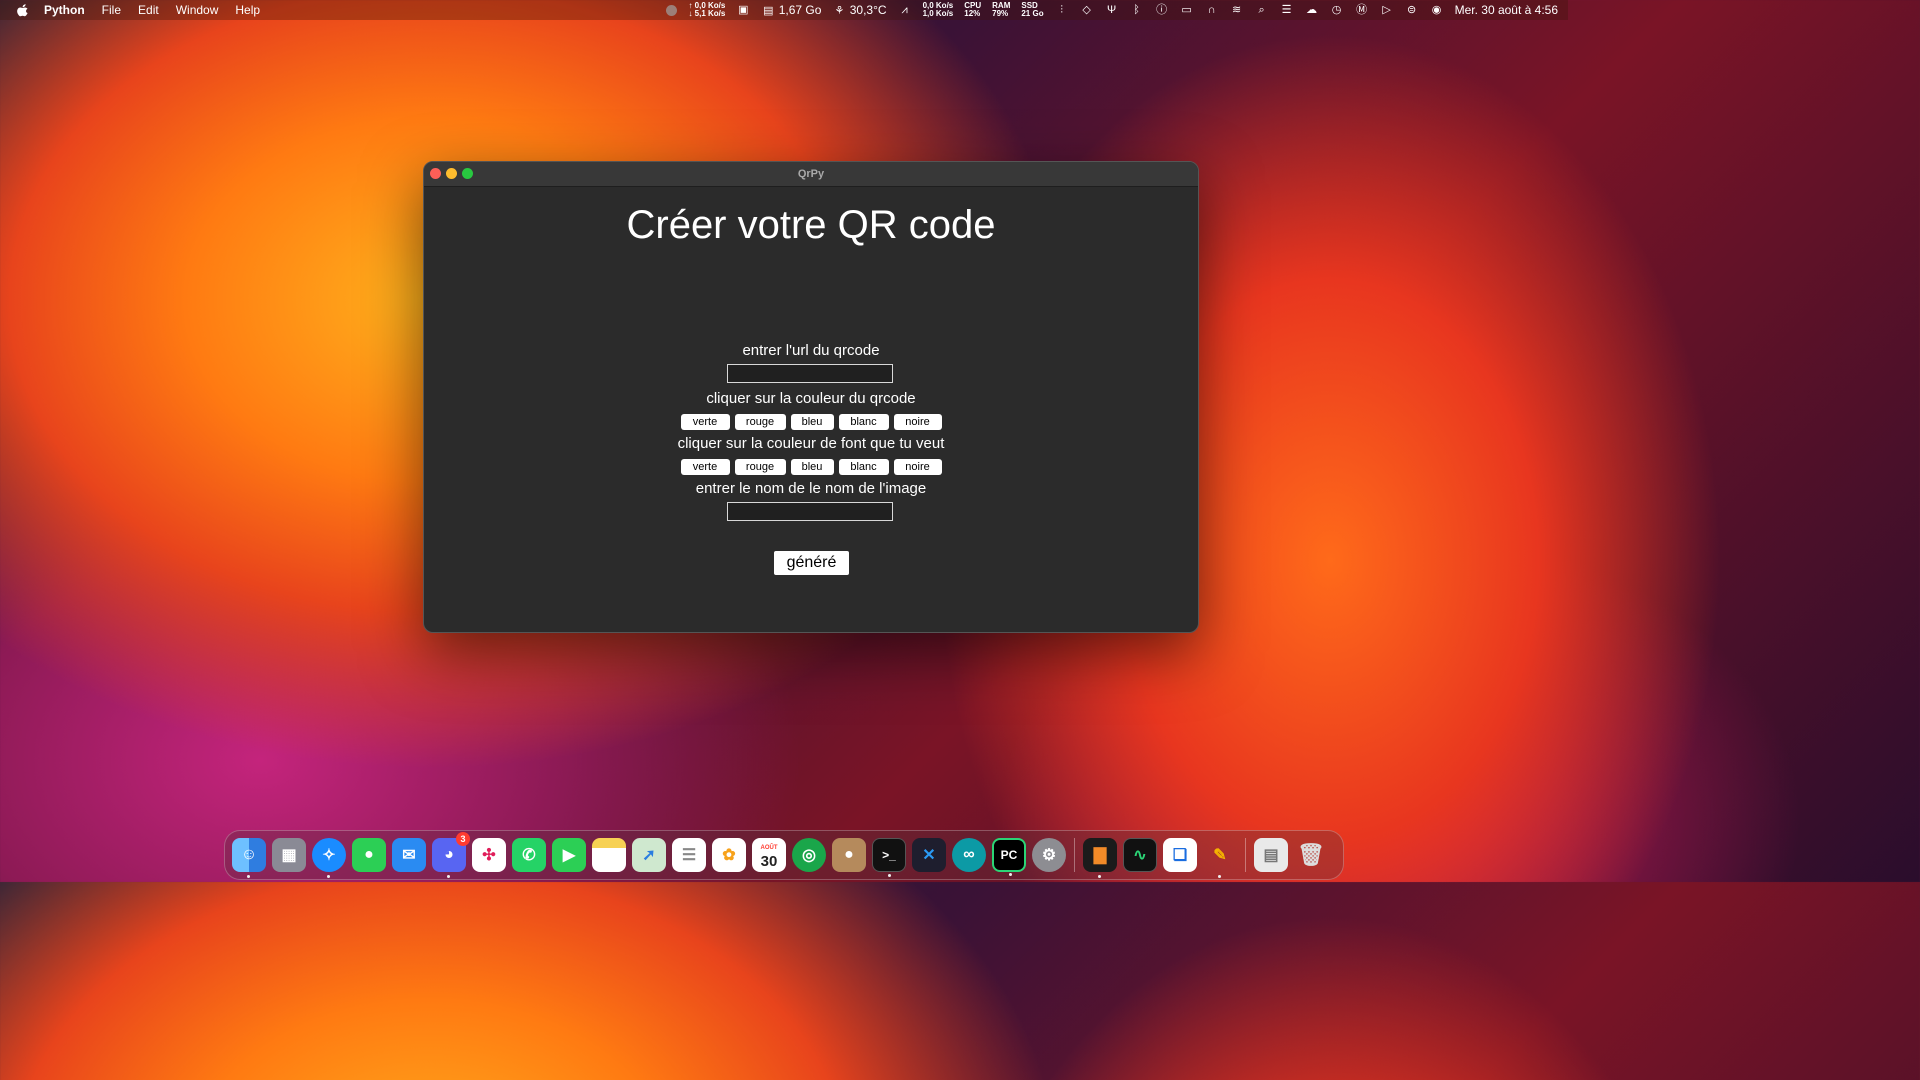 The width and height of the screenshot is (1920, 1080). I want to click on qr-color-bleu-button: bleu, so click(812, 422).